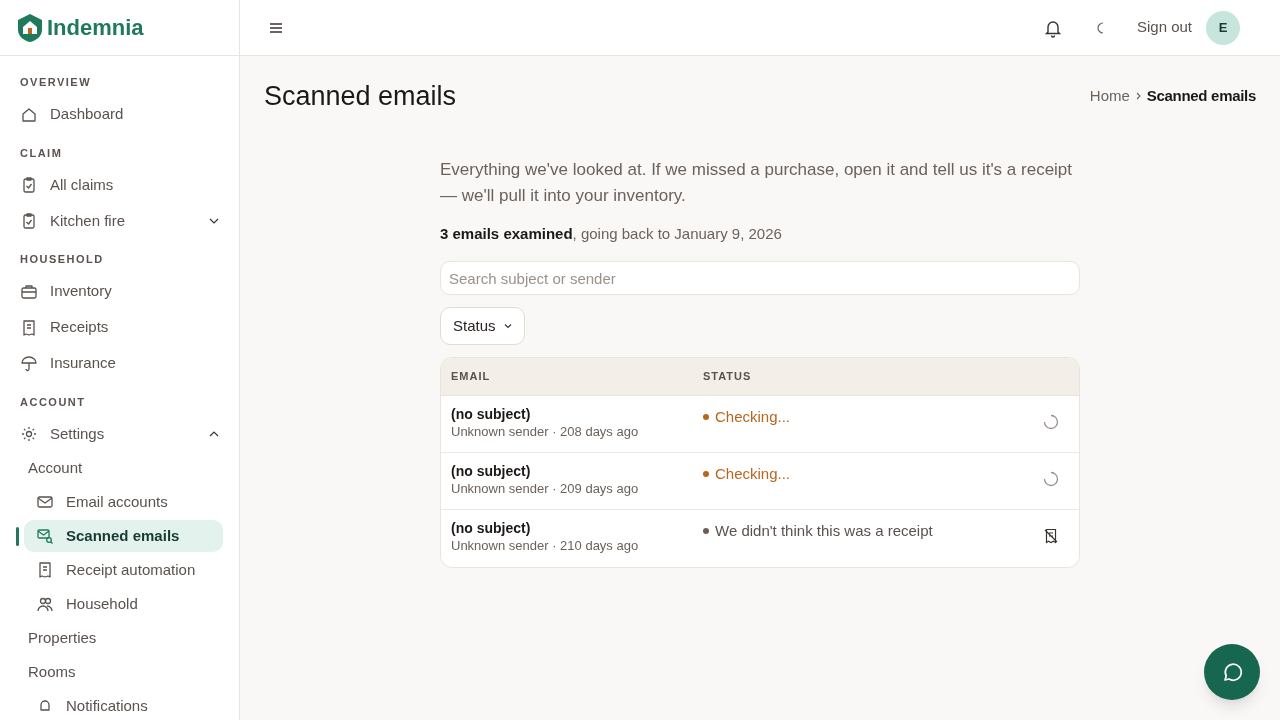 This screenshot has width=1280, height=720. Describe the element at coordinates (29, 291) in the screenshot. I see `briefcase-icon` at that location.